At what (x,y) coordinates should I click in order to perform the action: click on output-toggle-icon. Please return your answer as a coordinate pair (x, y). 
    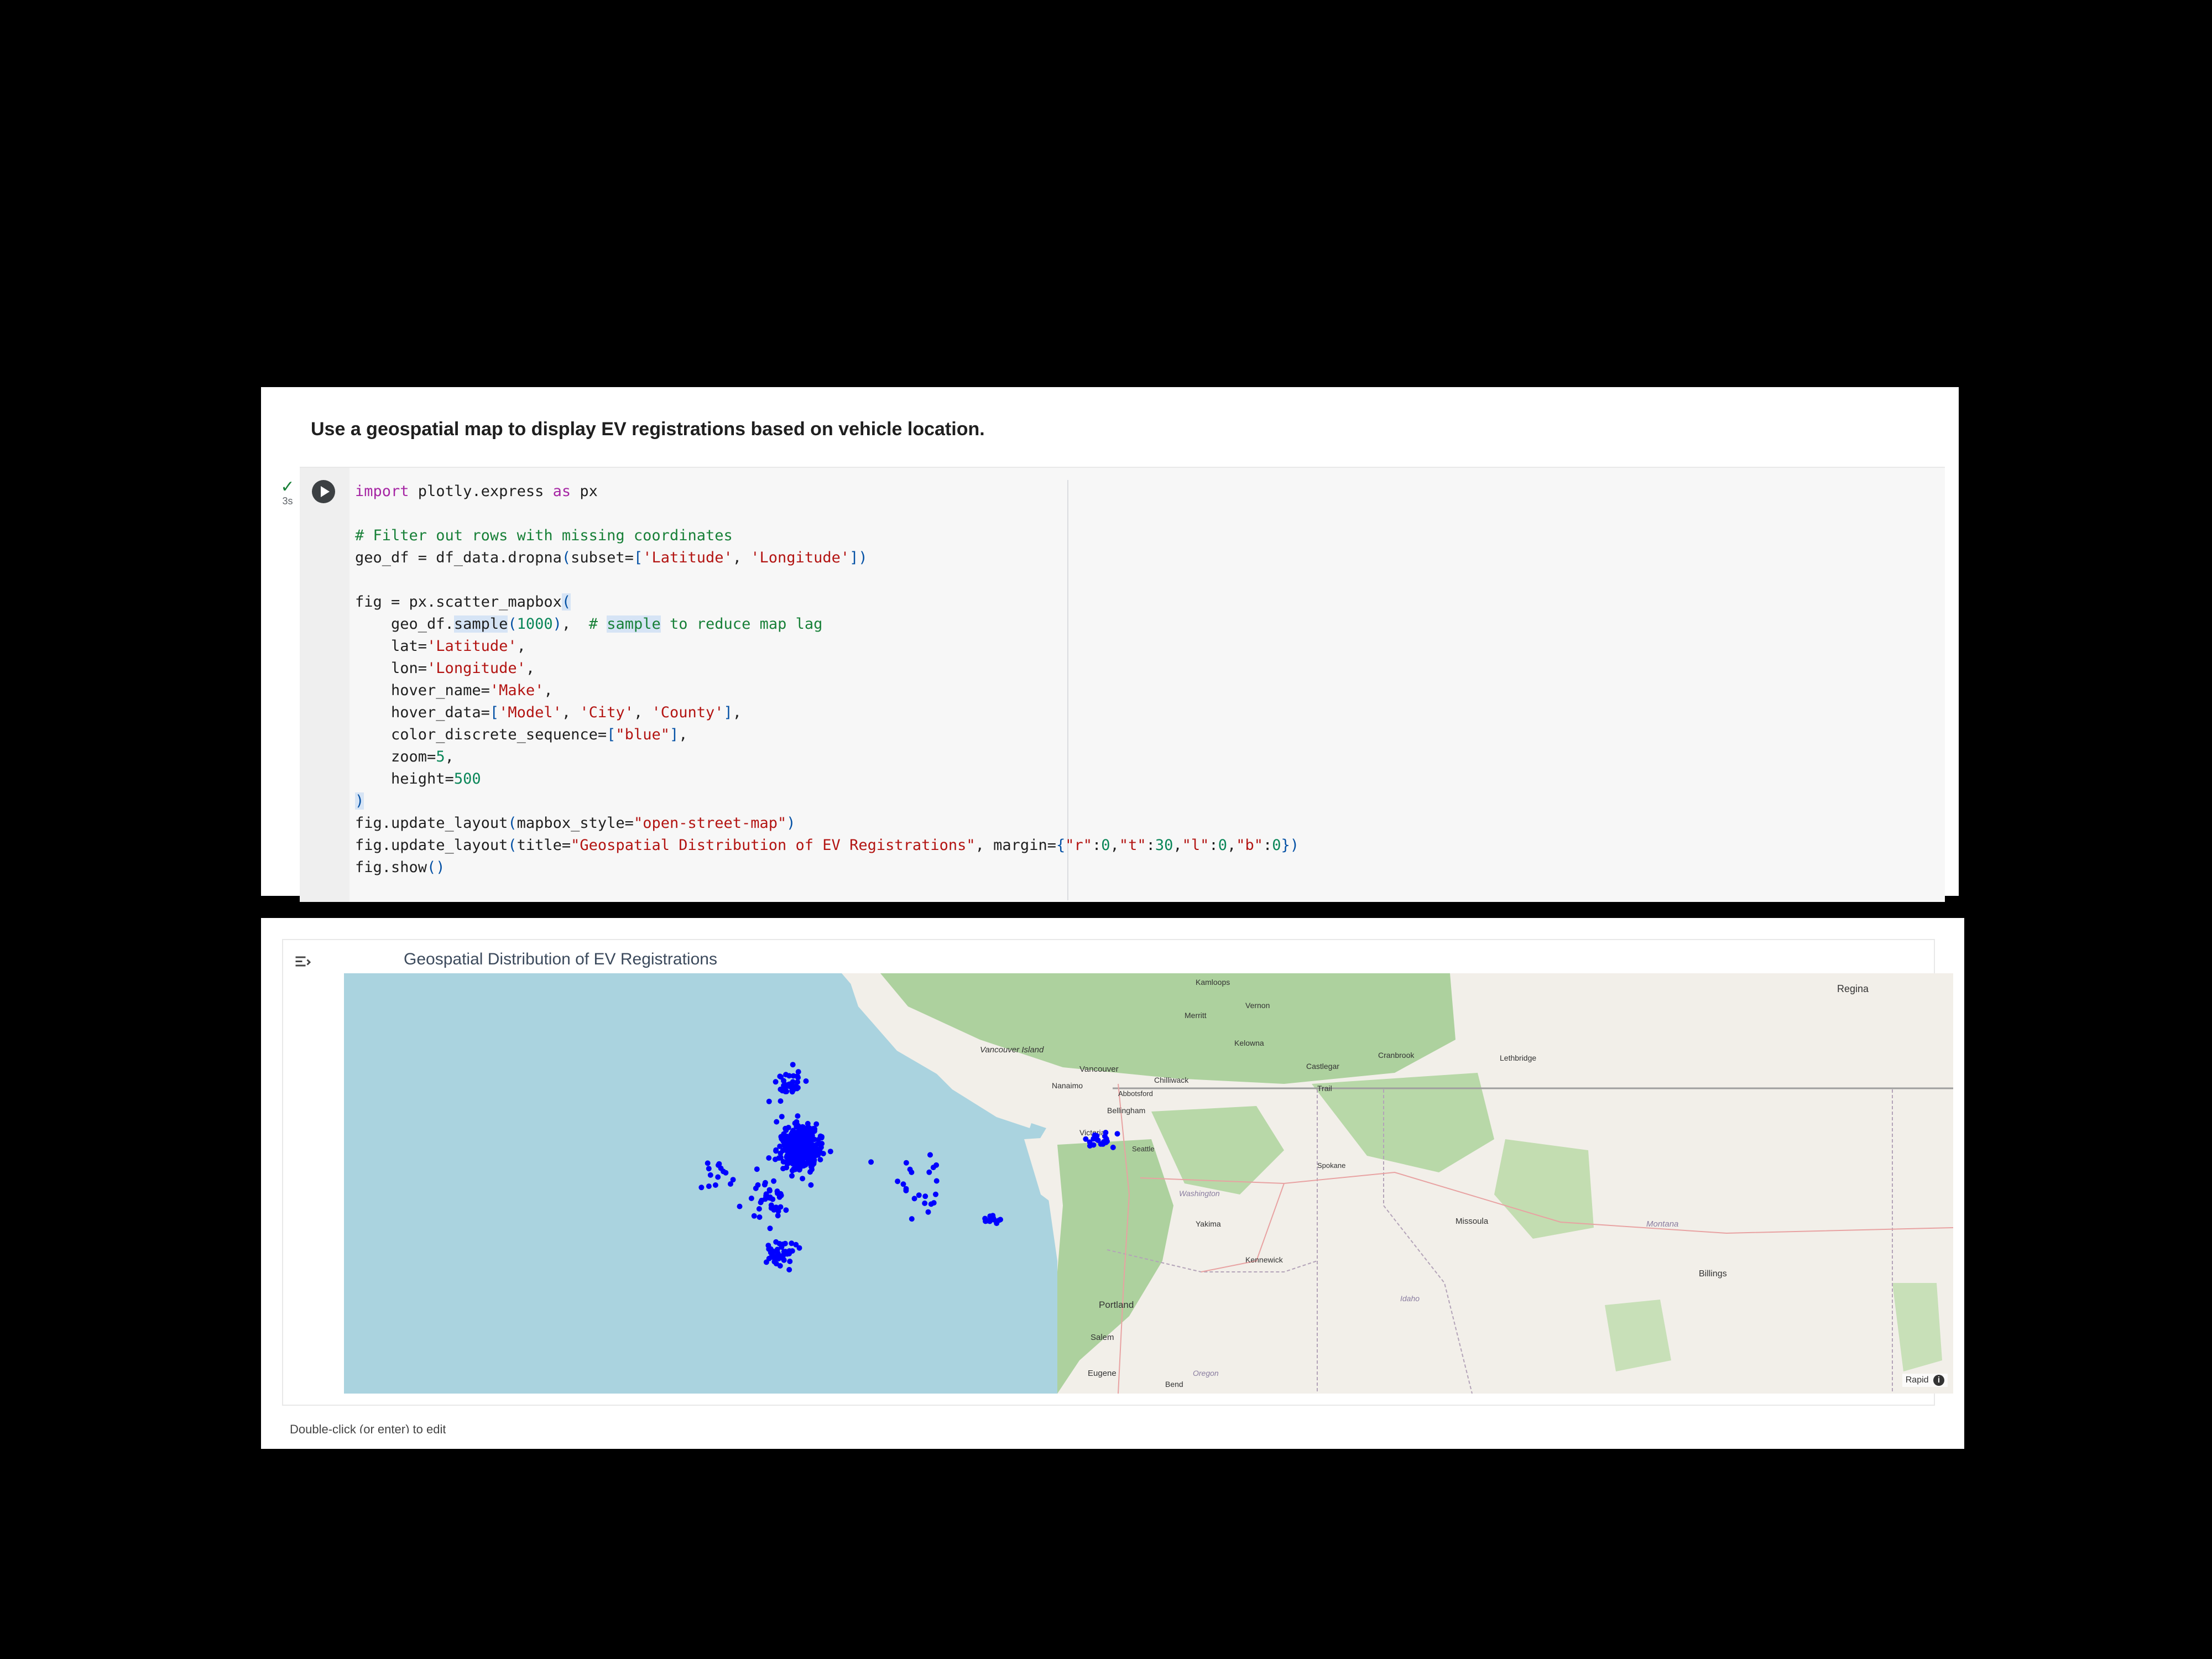
    Looking at the image, I should click on (303, 962).